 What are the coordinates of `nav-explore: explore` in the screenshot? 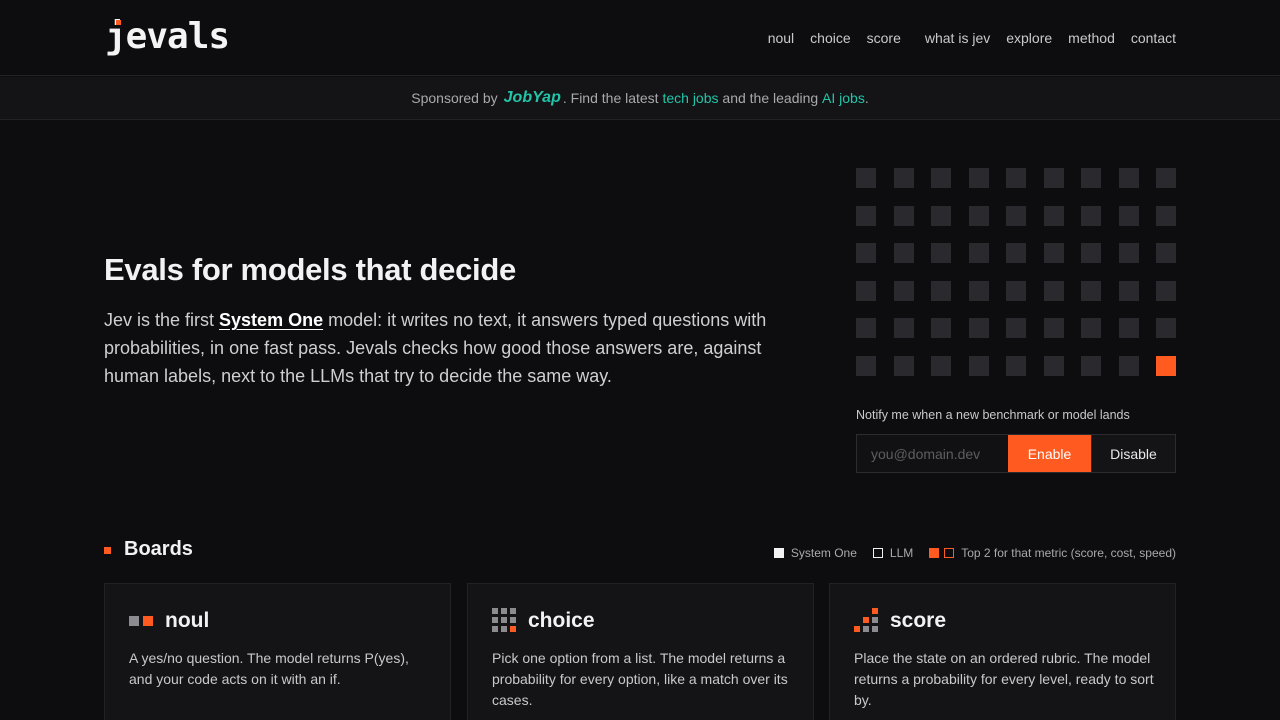 It's located at (1029, 38).